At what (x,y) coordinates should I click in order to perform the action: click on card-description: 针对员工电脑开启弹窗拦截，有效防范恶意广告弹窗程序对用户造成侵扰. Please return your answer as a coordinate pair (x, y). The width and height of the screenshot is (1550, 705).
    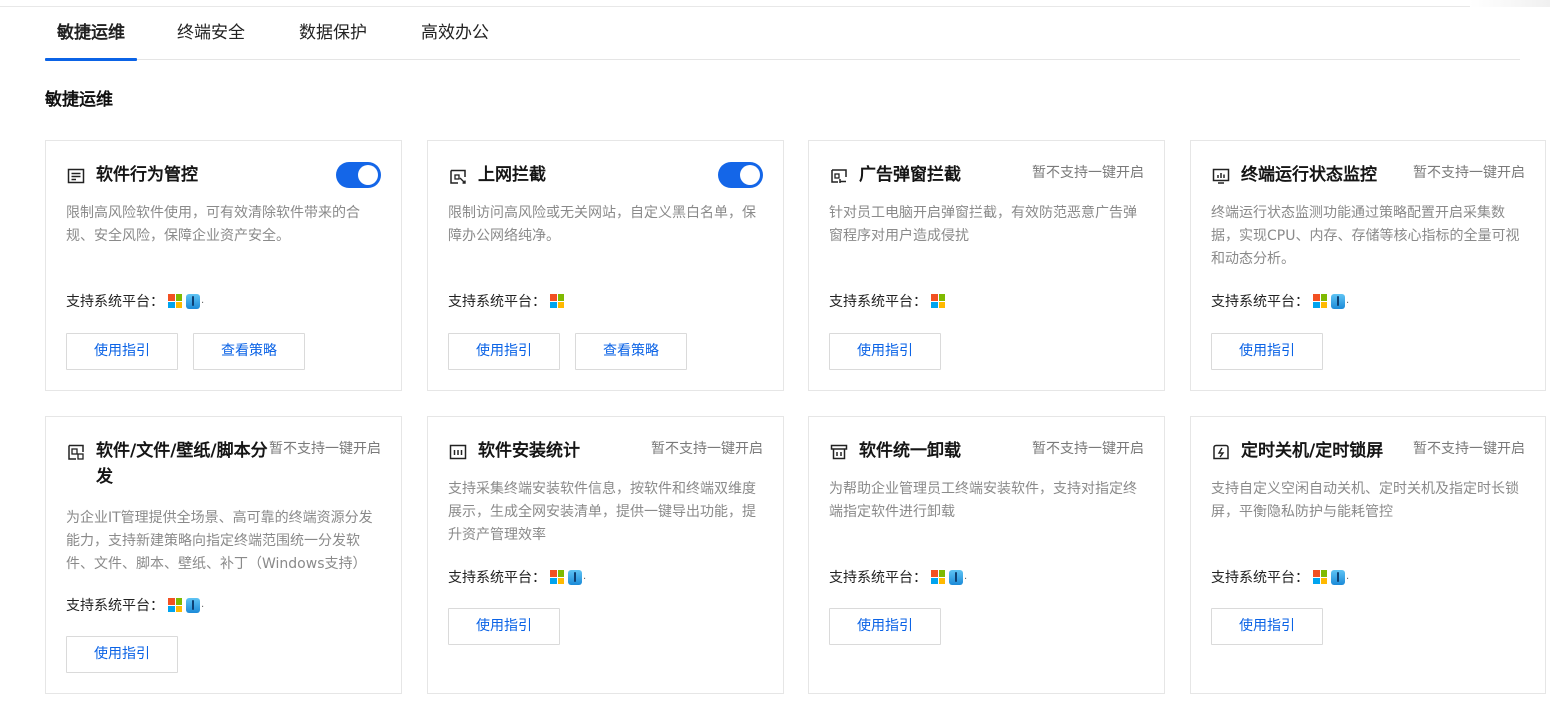
    Looking at the image, I should click on (983, 224).